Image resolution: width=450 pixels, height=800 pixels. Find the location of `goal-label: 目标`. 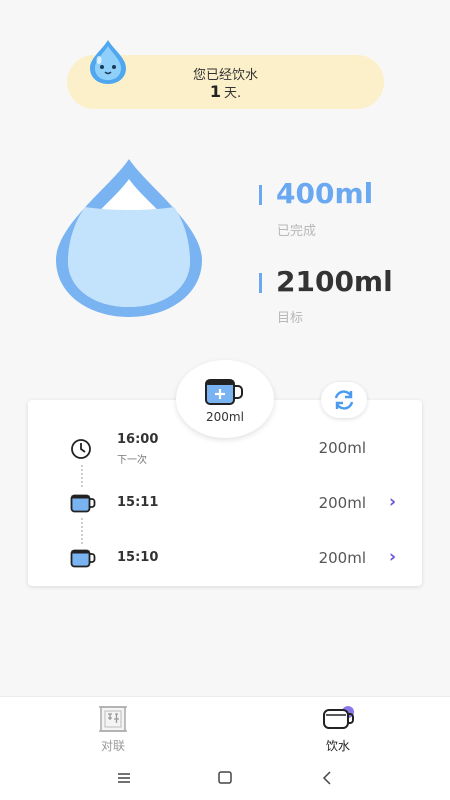

goal-label: 目标 is located at coordinates (290, 318).